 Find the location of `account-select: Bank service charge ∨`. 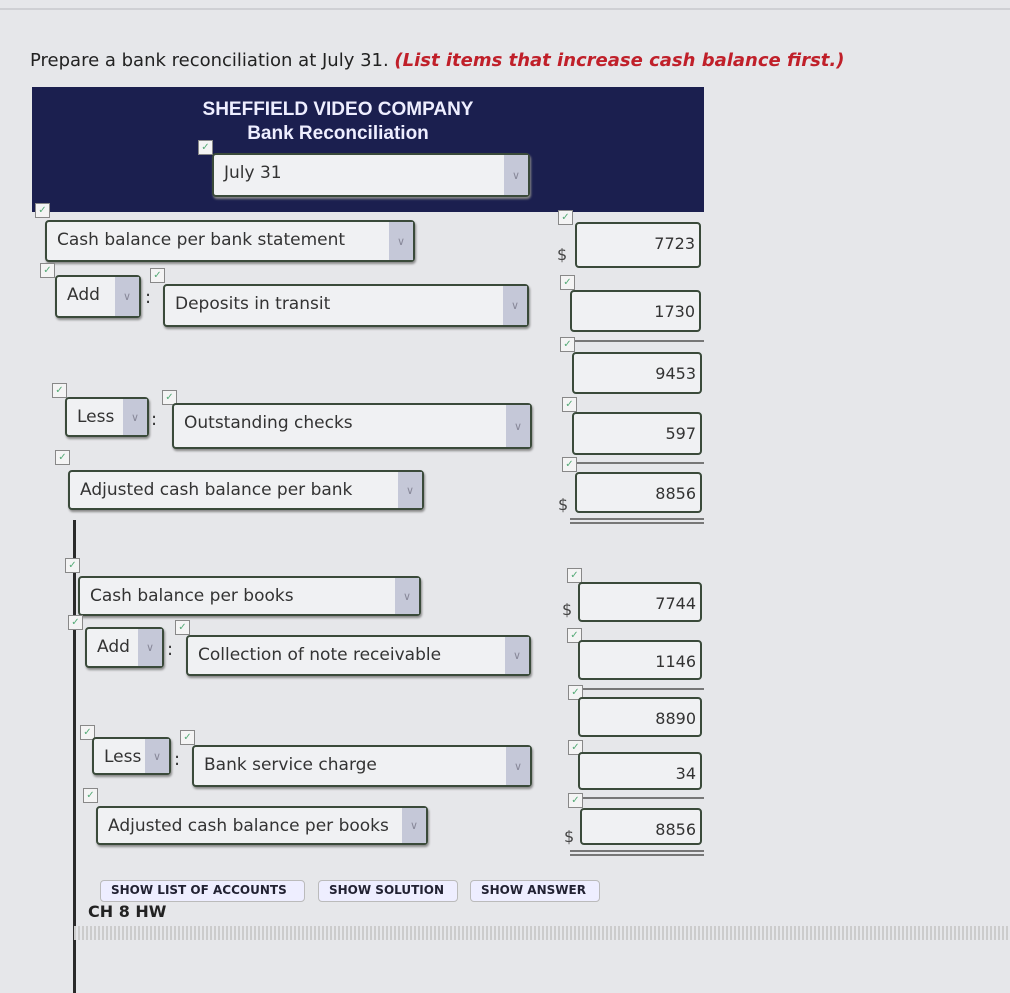

account-select: Bank service charge ∨ is located at coordinates (362, 766).